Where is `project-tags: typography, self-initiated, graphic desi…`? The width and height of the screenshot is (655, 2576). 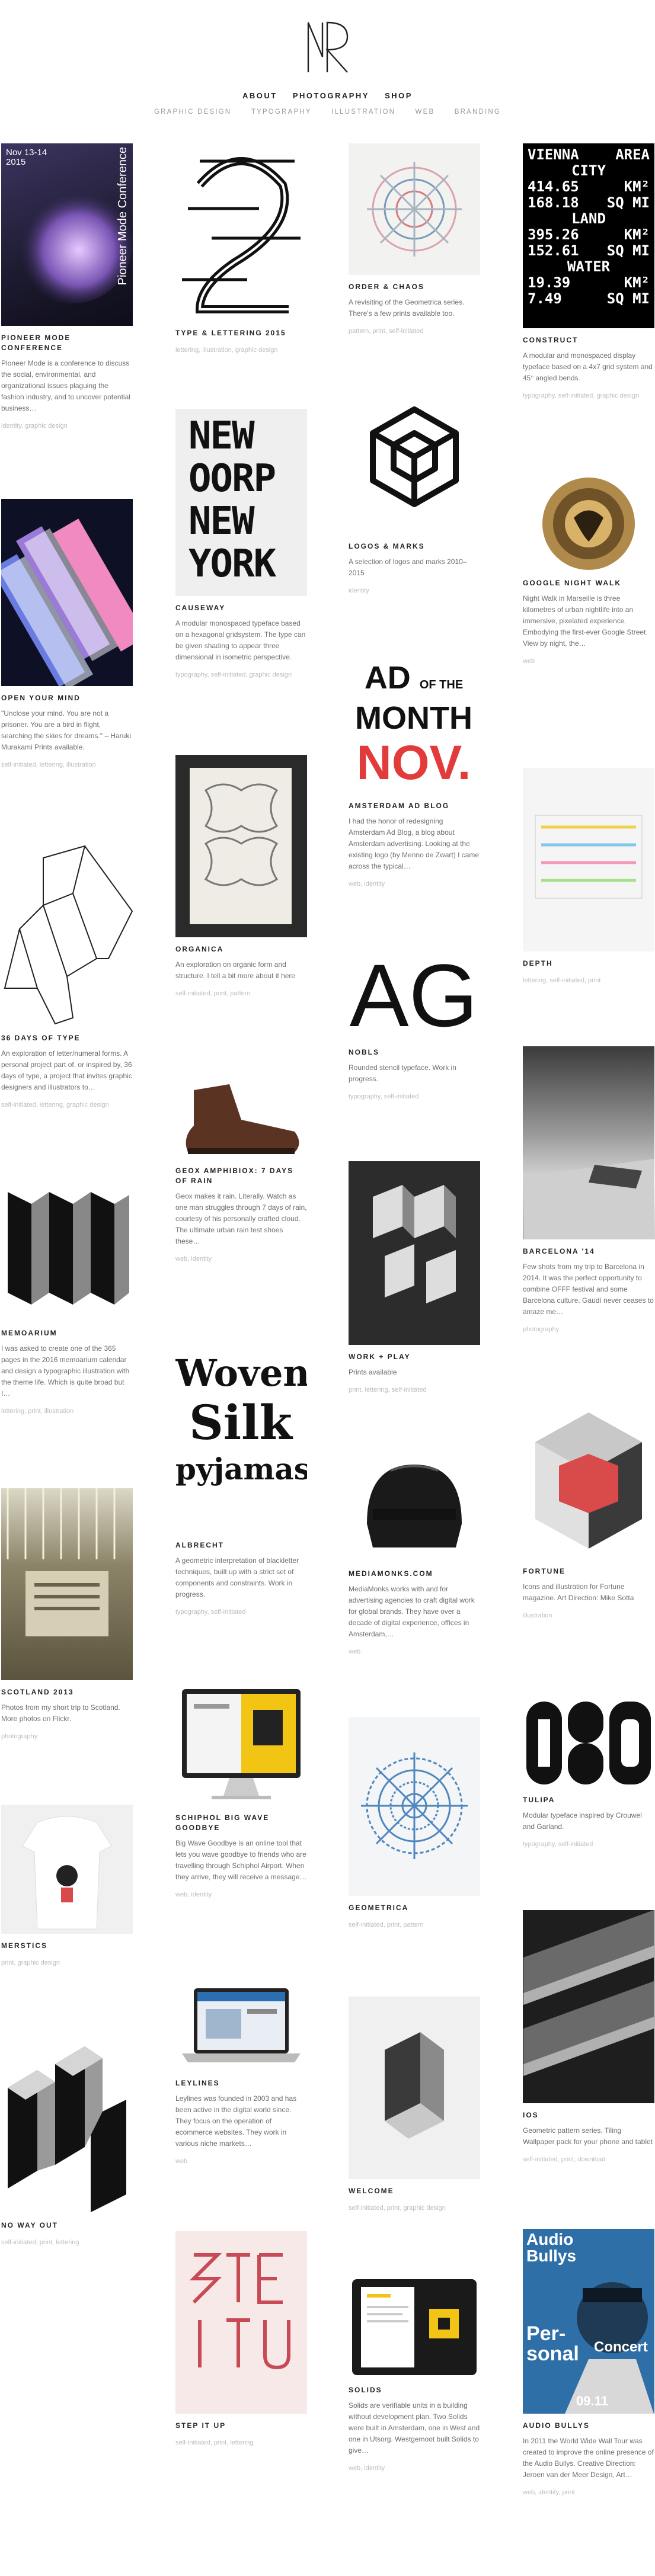
project-tags: typography, self-initiated, graphic desi… is located at coordinates (241, 675).